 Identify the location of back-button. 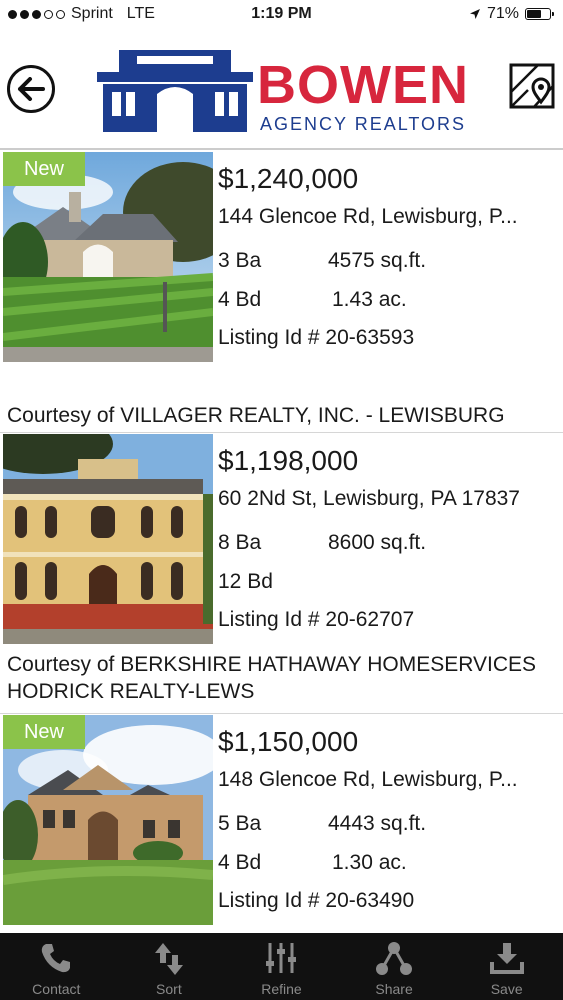
(31, 89).